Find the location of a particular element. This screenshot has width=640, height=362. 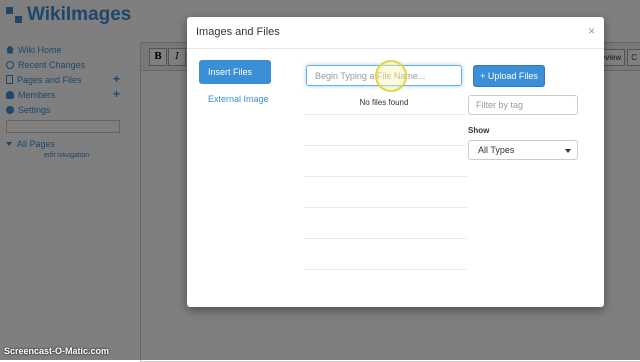

modal-tabs: Insert Files External Image is located at coordinates (235, 87).